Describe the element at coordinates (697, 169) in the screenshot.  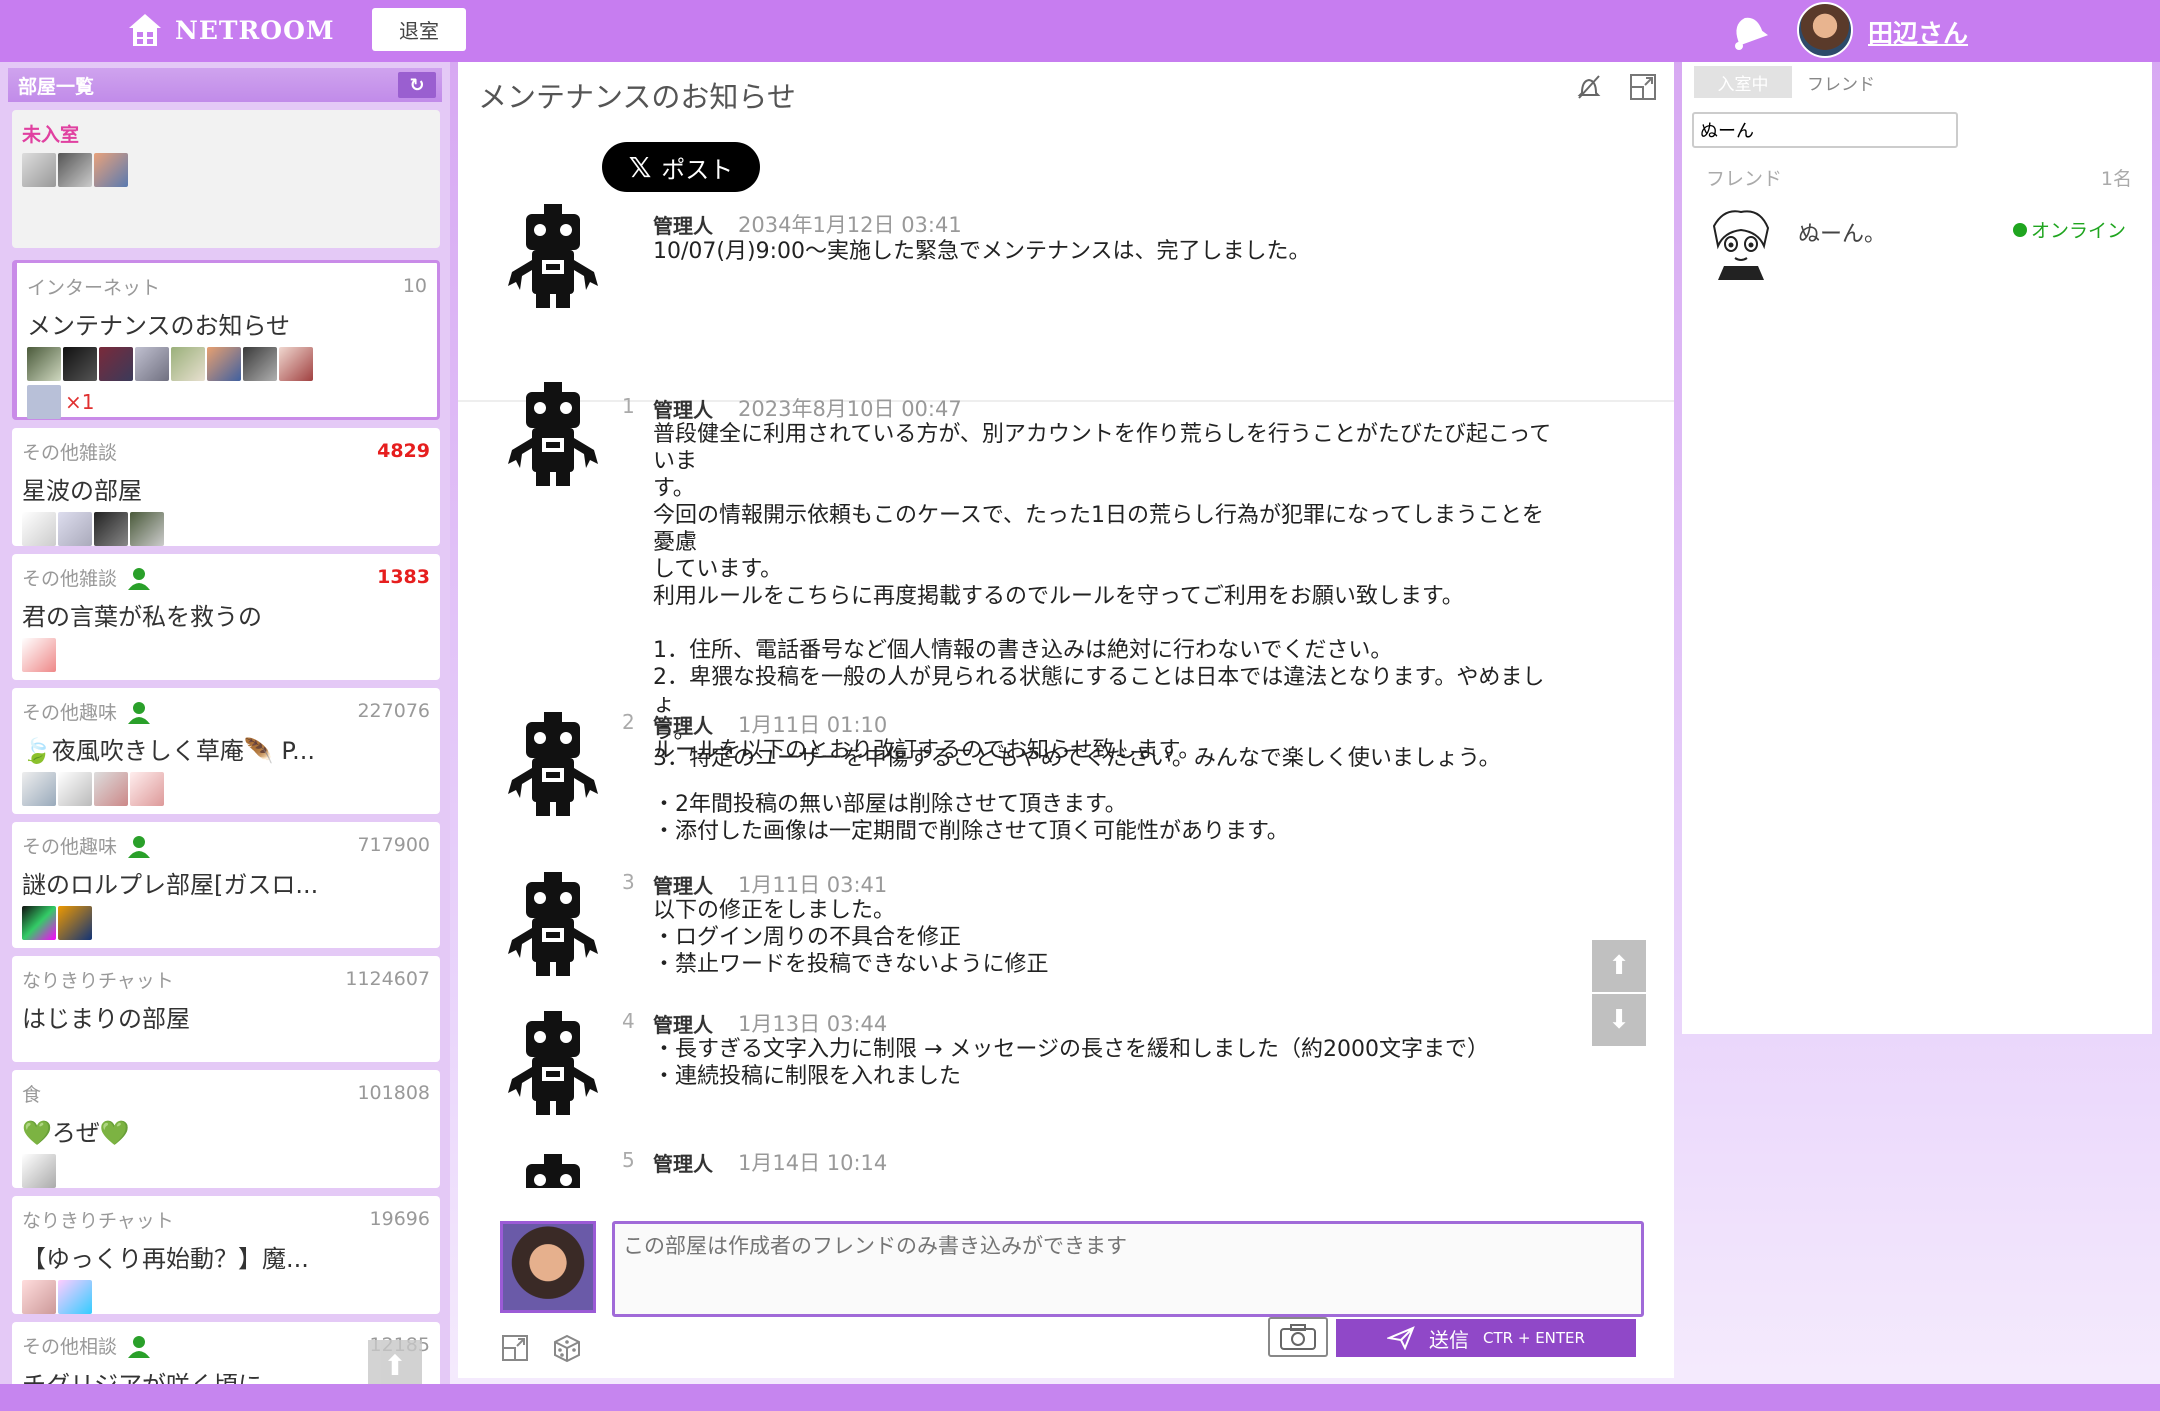
I see `post-label: ポスト` at that location.